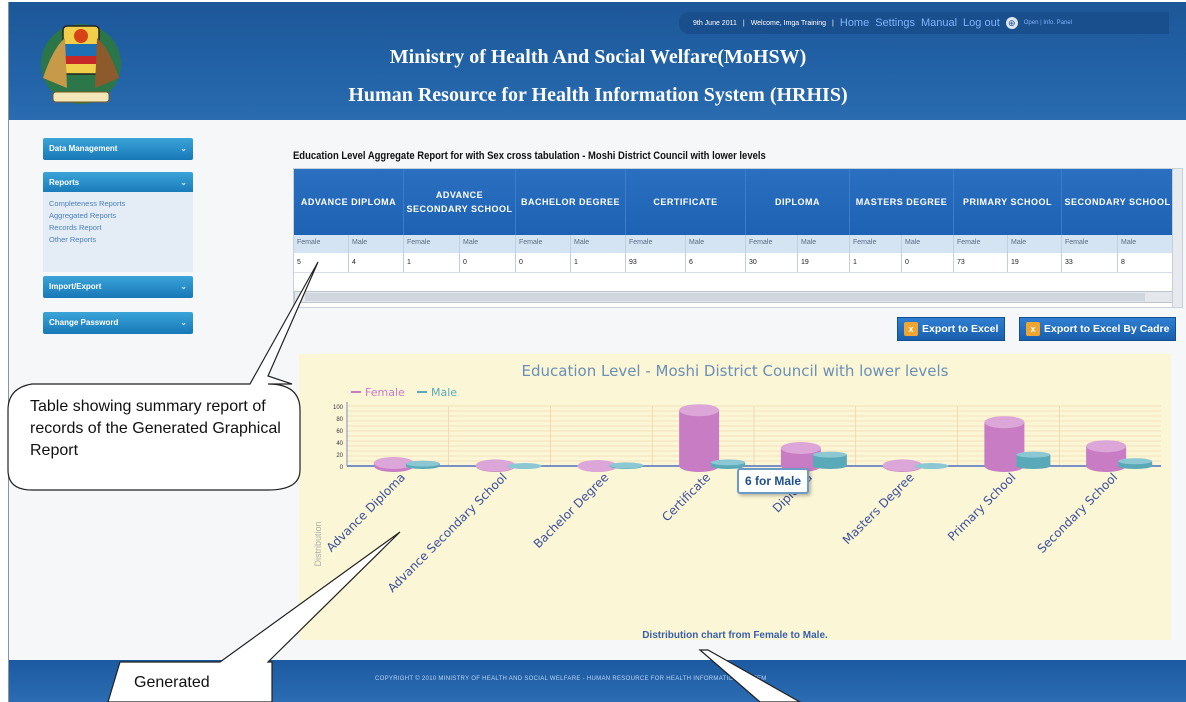  I want to click on submenu-aggregated-reports: Aggregated Reports, so click(118, 216).